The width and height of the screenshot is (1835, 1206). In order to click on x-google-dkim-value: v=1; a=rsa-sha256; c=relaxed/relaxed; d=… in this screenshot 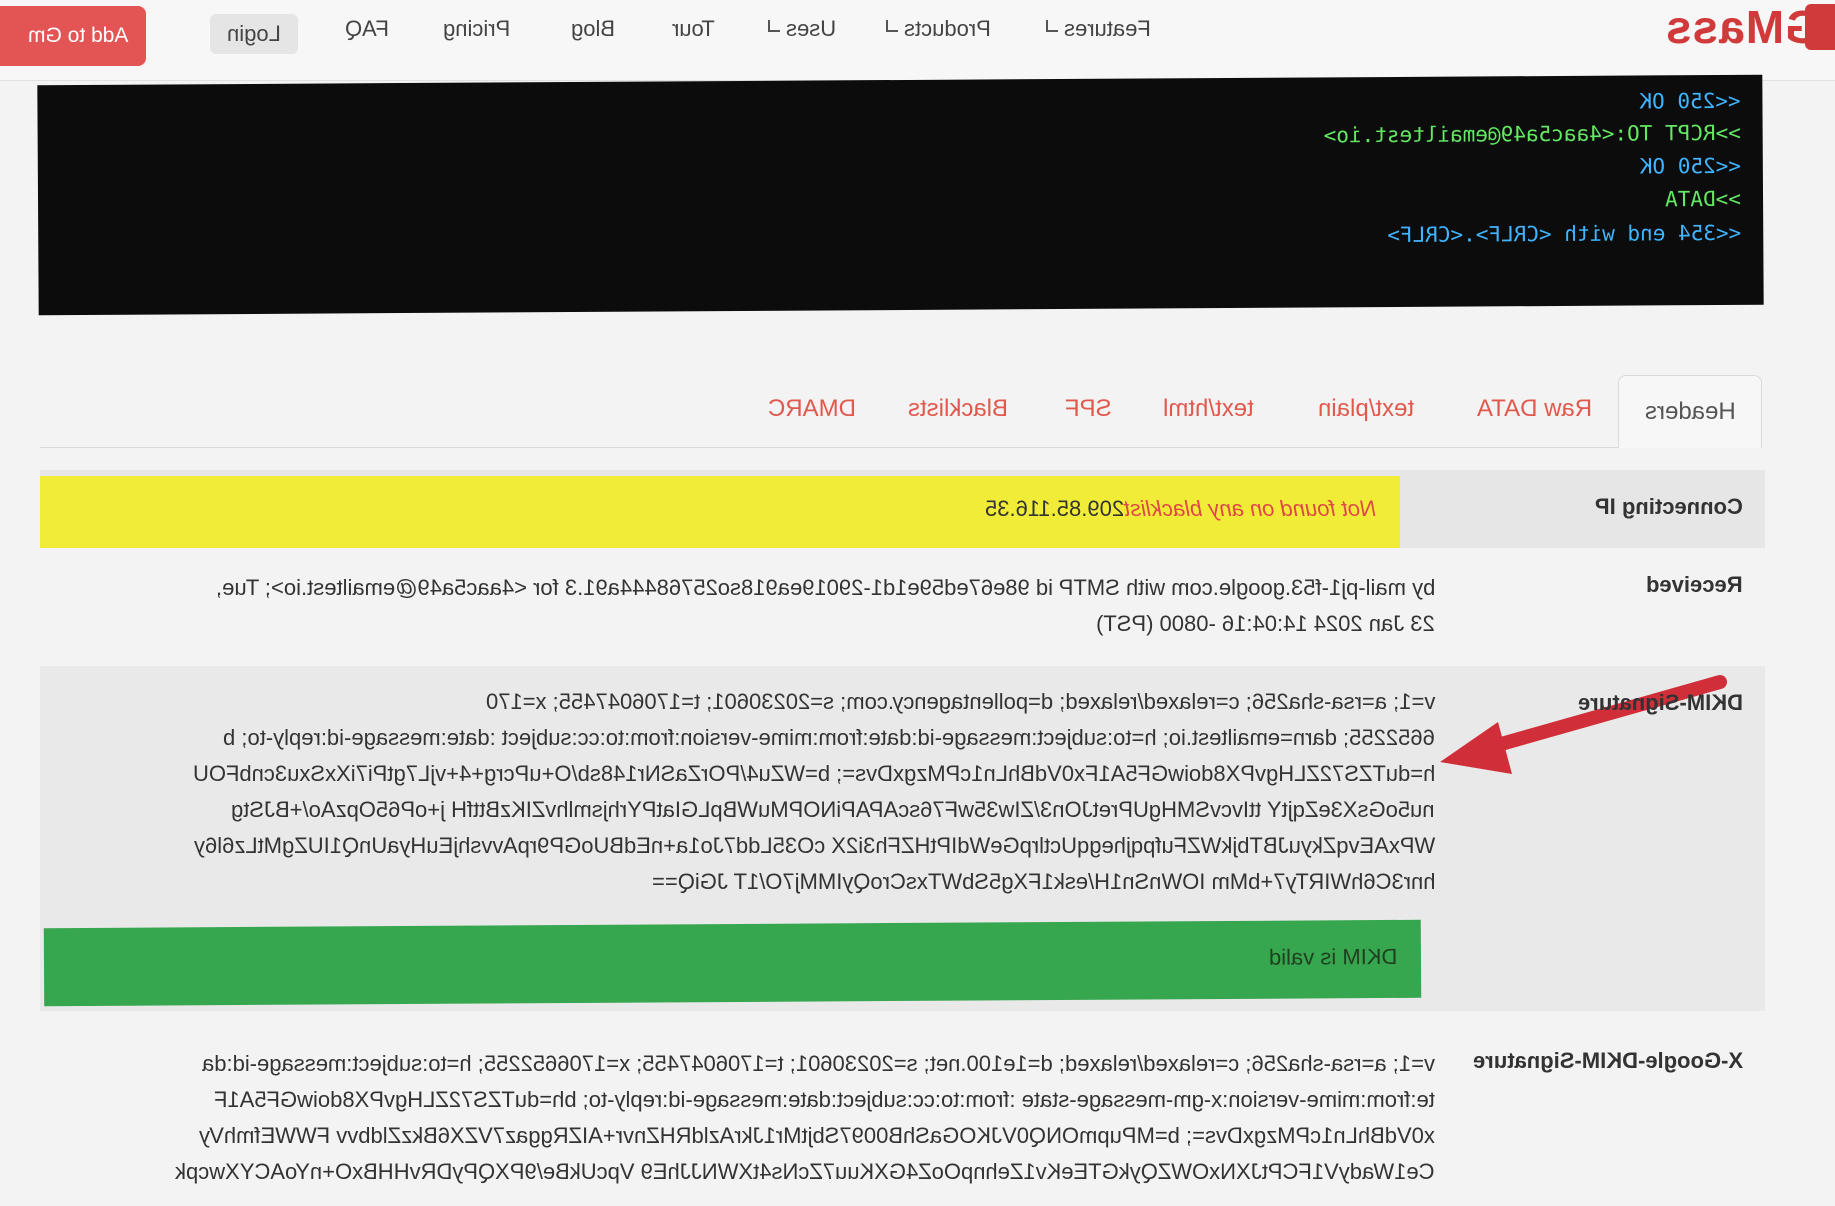, I will do `click(805, 1117)`.